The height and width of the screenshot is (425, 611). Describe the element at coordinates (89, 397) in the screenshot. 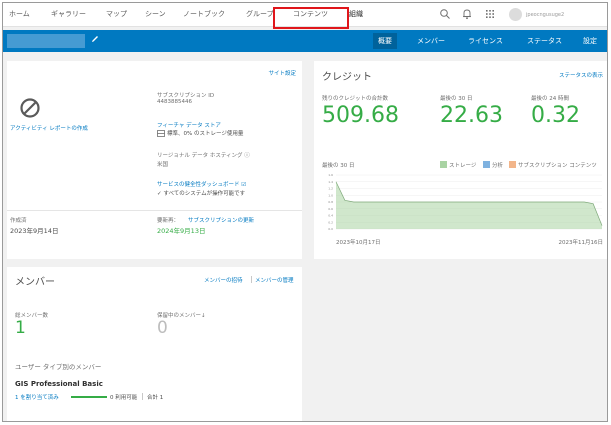

I see `usage-bar` at that location.